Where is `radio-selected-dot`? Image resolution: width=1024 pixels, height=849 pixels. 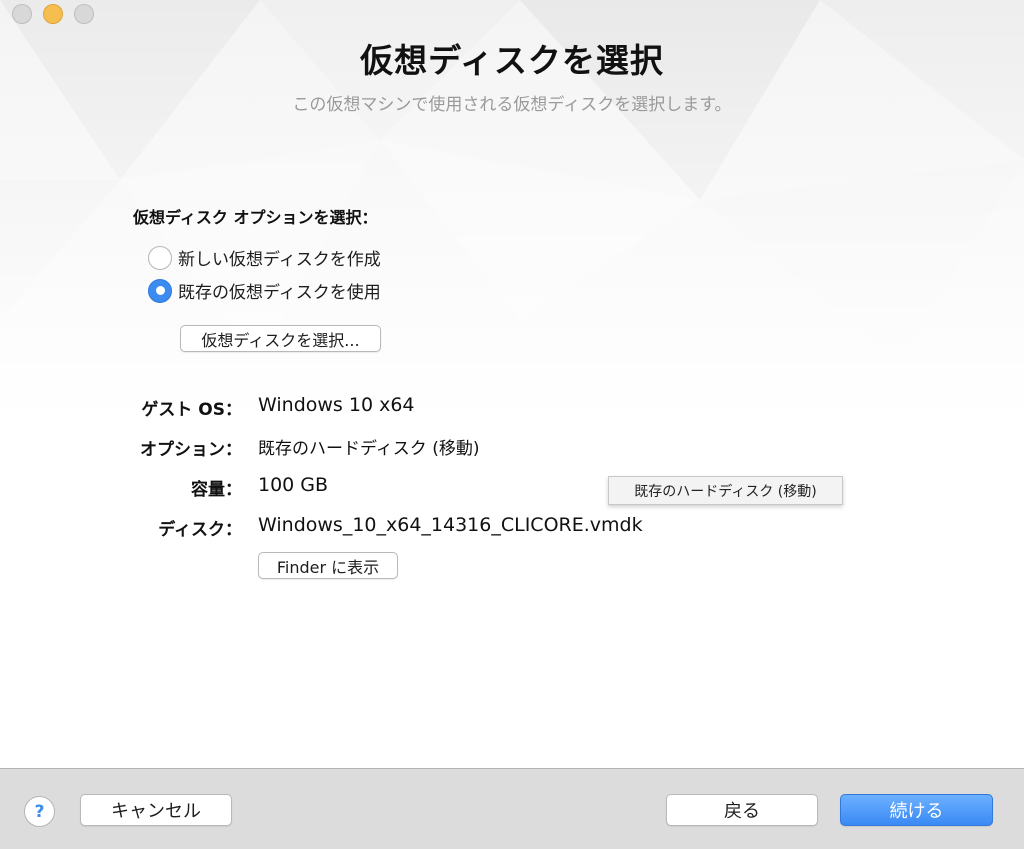
radio-selected-dot is located at coordinates (160, 290).